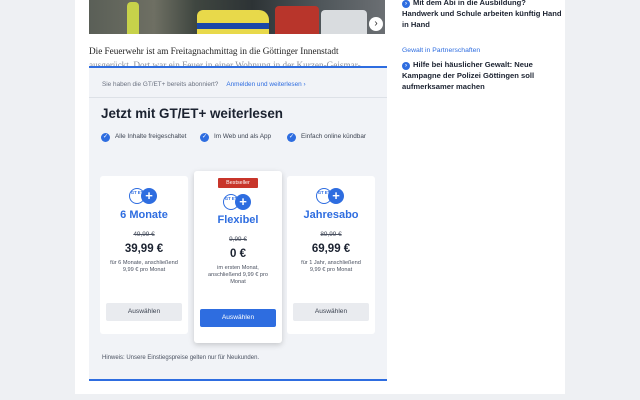 This screenshot has height=400, width=640. What do you see at coordinates (238, 220) in the screenshot?
I see `plan-name: Flexibel` at bounding box center [238, 220].